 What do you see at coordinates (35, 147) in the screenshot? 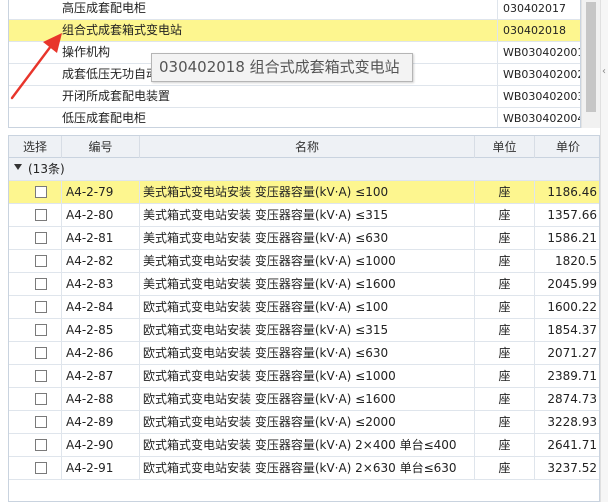
I see `header-select: 选择` at bounding box center [35, 147].